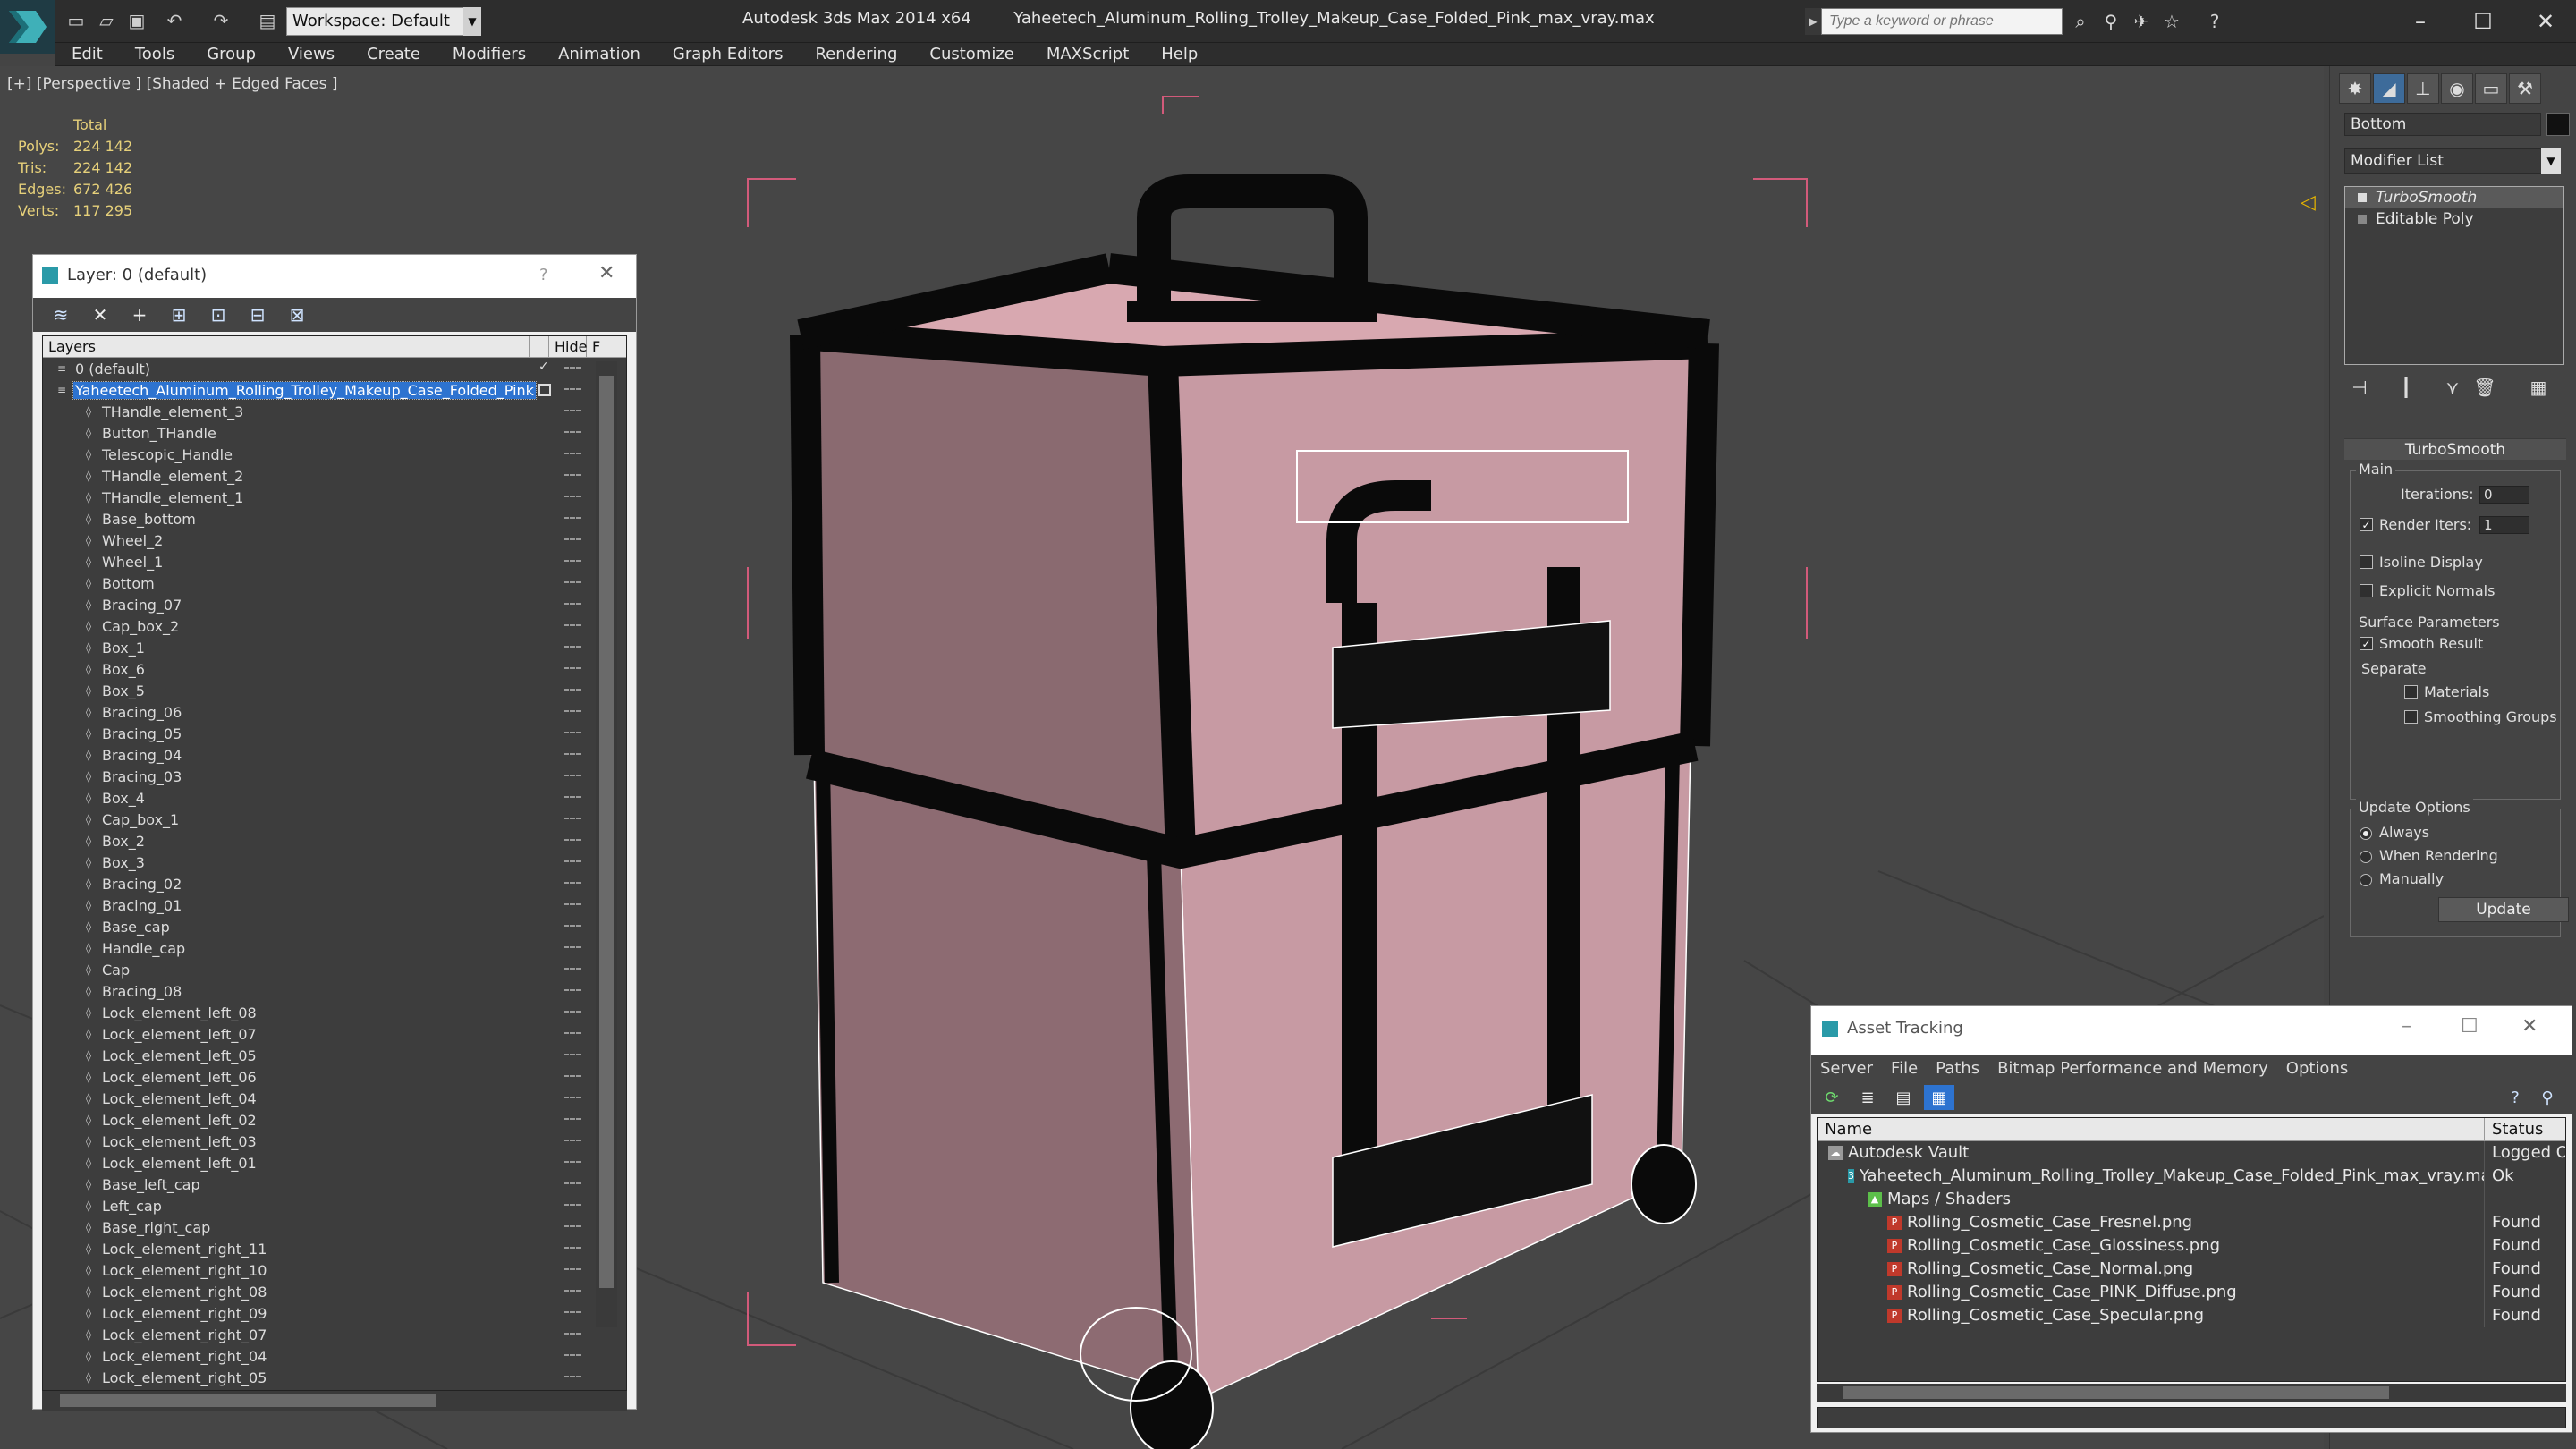 This screenshot has height=1449, width=2576. What do you see at coordinates (2504, 495) in the screenshot?
I see `iterations-spinner: 0` at bounding box center [2504, 495].